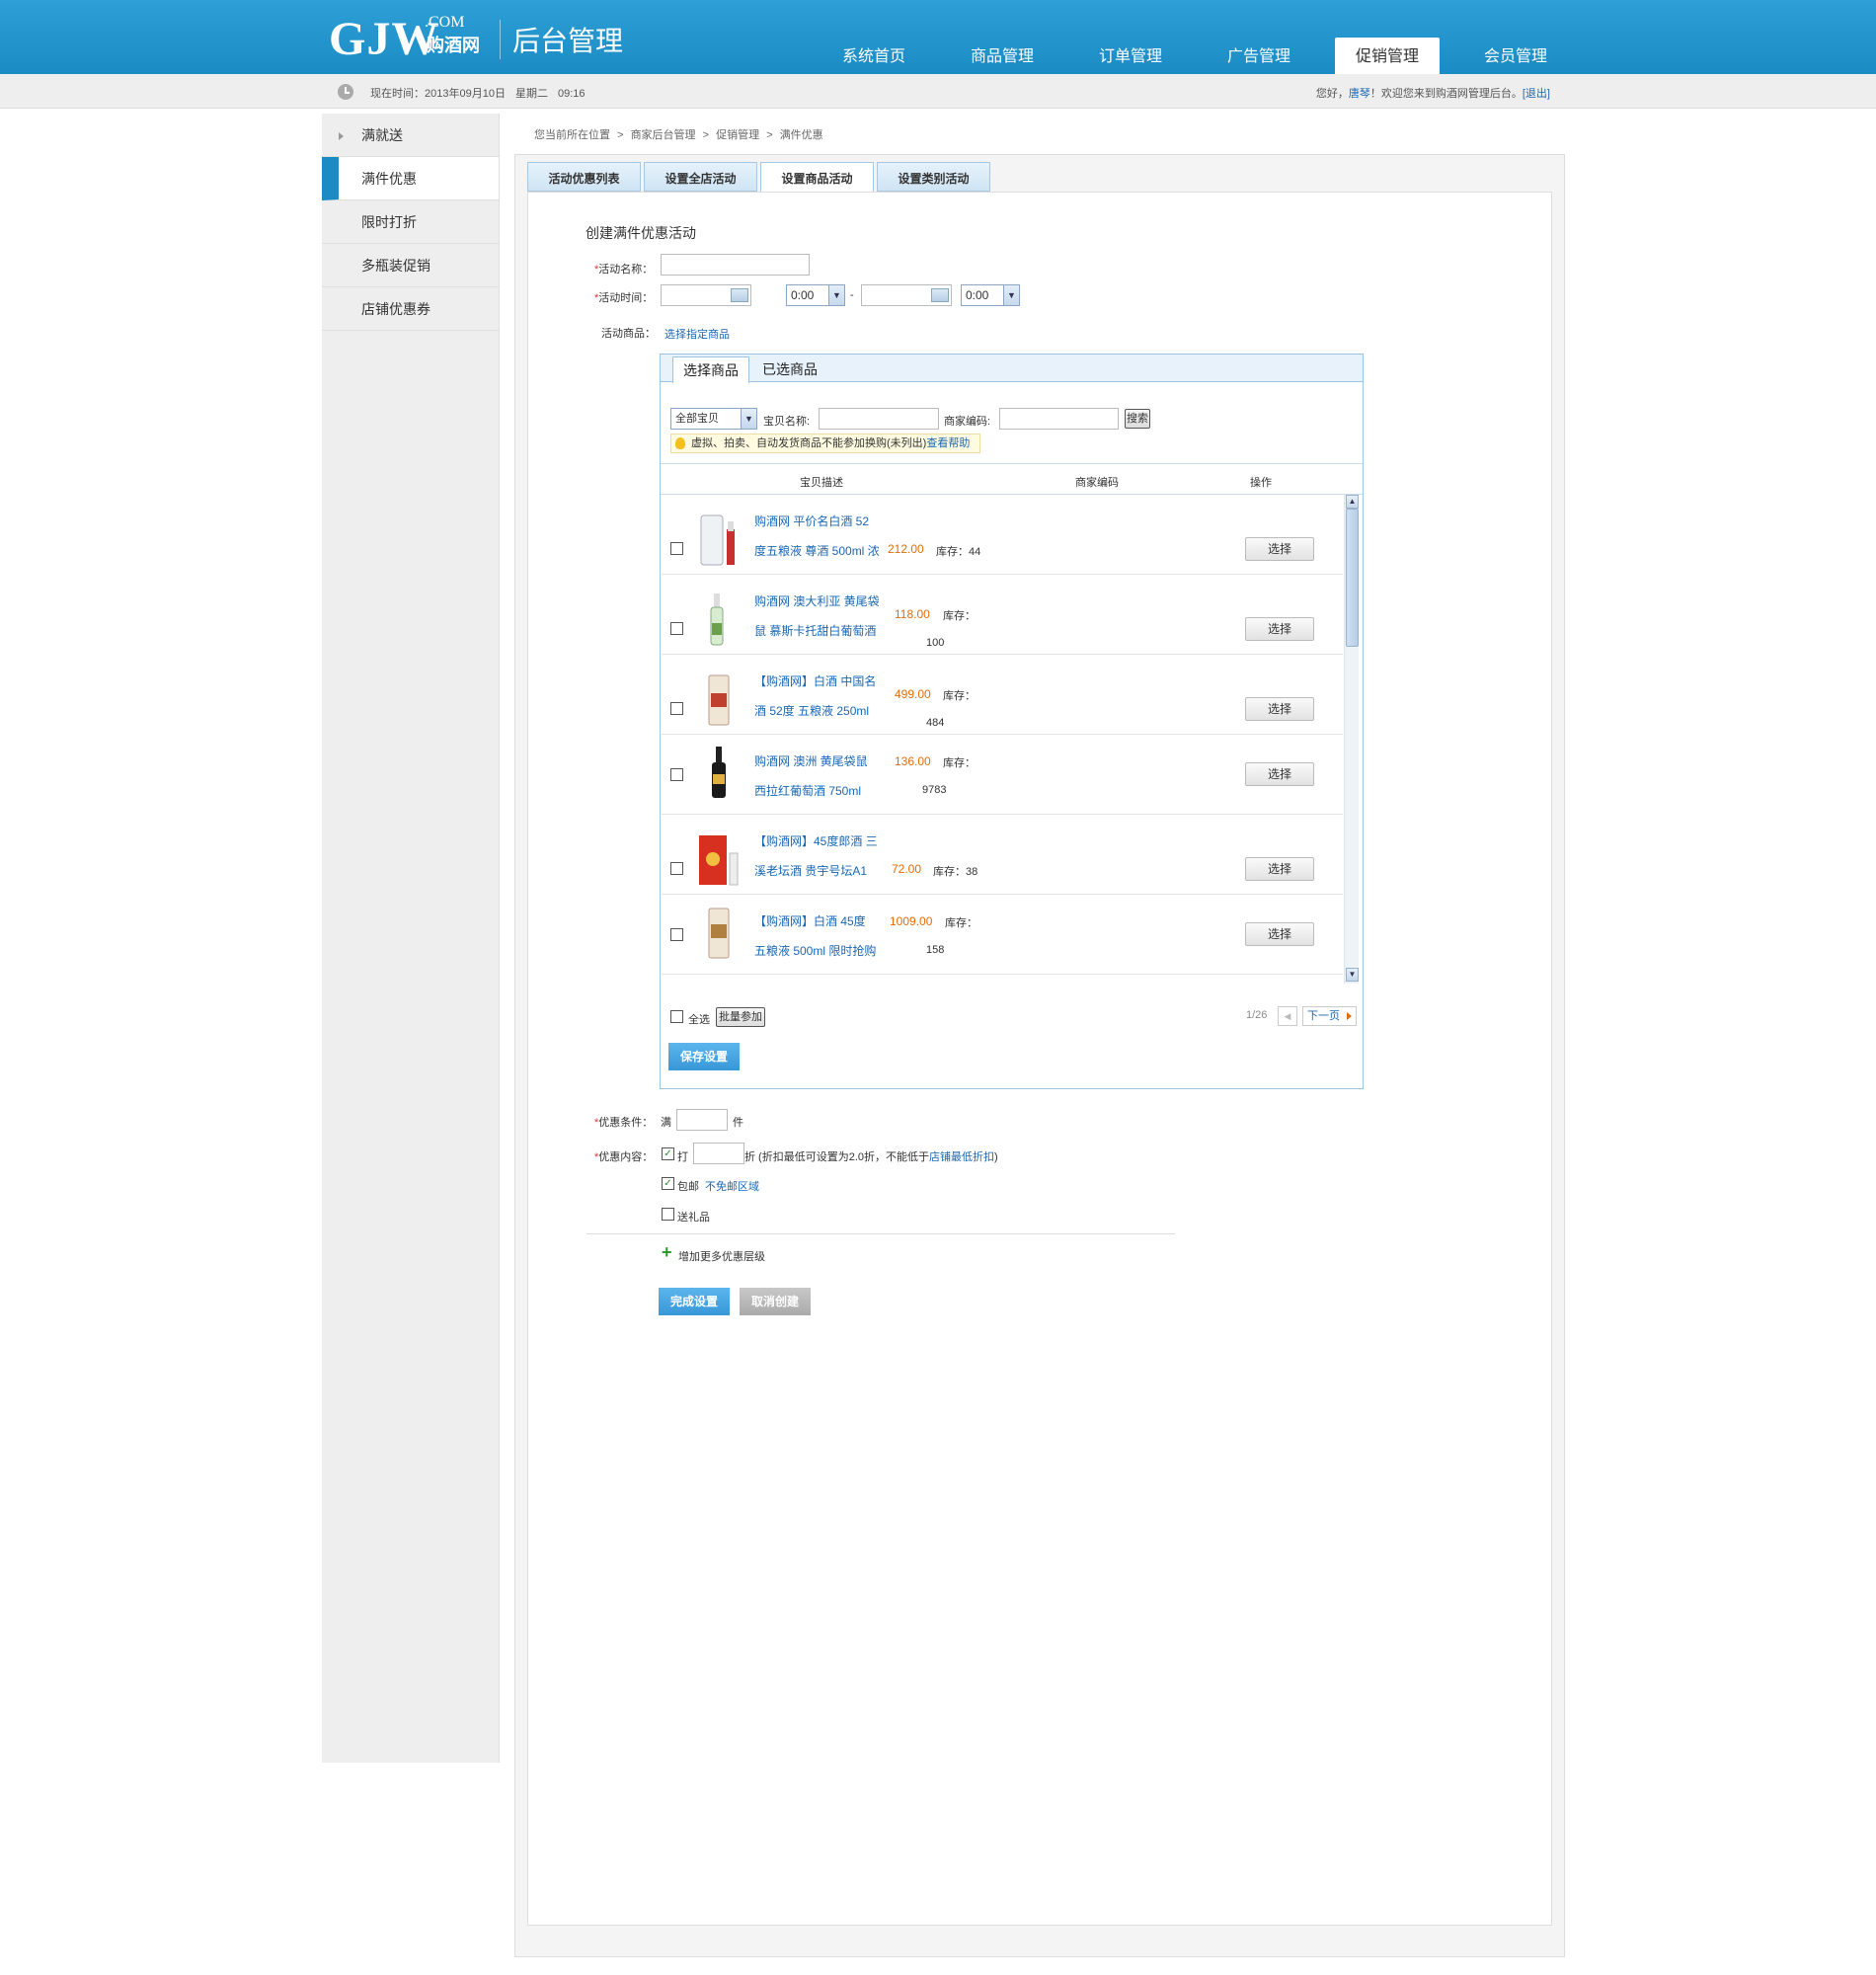 This screenshot has width=1876, height=1975. What do you see at coordinates (411, 939) in the screenshot?
I see `sidebar: 满就送 满件优惠 限时打折 多瓶装促销 店铺优惠券` at bounding box center [411, 939].